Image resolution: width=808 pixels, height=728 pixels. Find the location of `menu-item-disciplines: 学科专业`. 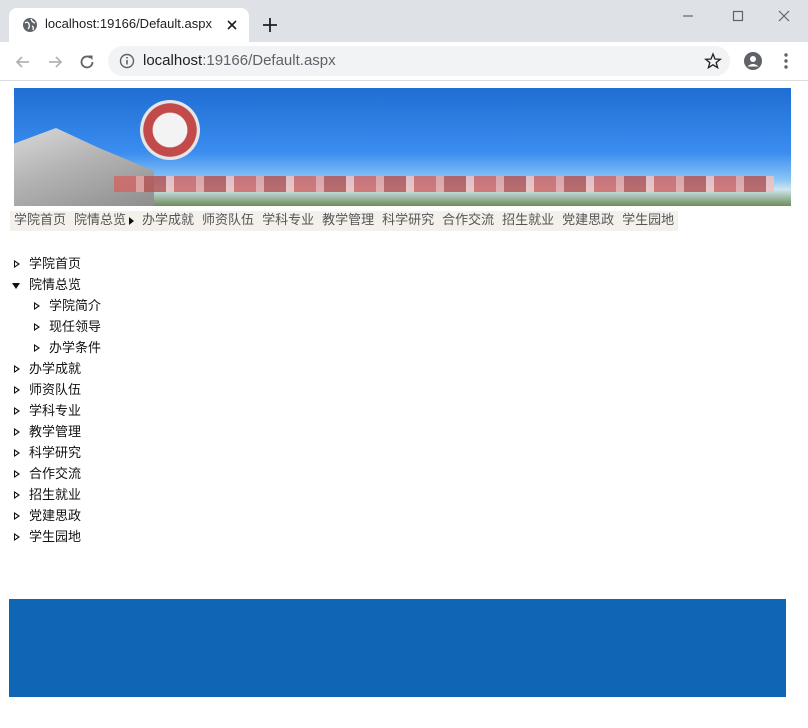

menu-item-disciplines: 学科专业 is located at coordinates (288, 221).